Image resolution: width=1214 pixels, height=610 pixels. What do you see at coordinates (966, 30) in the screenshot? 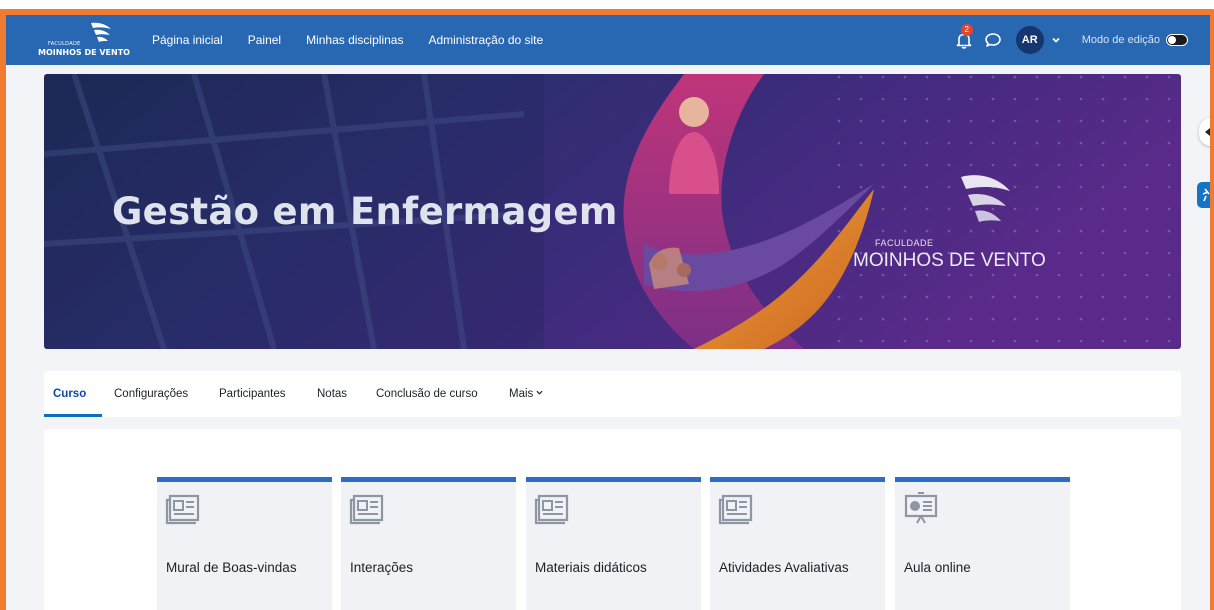
I see `notification-count-badge: 2` at bounding box center [966, 30].